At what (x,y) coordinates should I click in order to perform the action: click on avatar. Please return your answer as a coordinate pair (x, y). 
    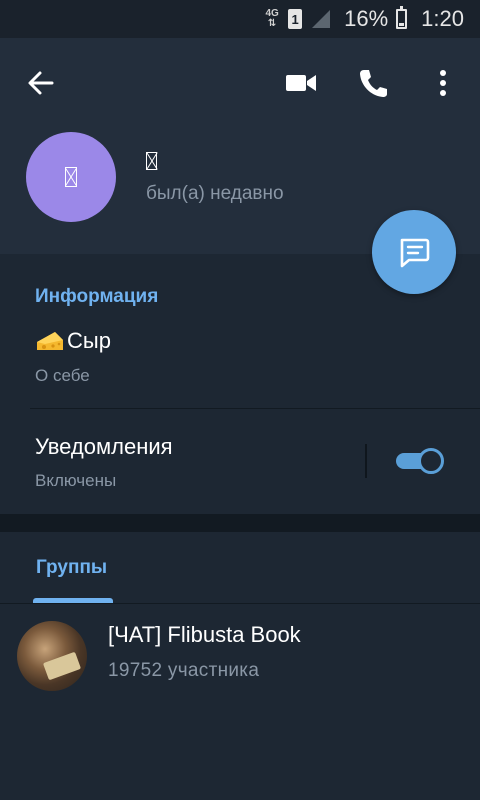
    Looking at the image, I should click on (71, 177).